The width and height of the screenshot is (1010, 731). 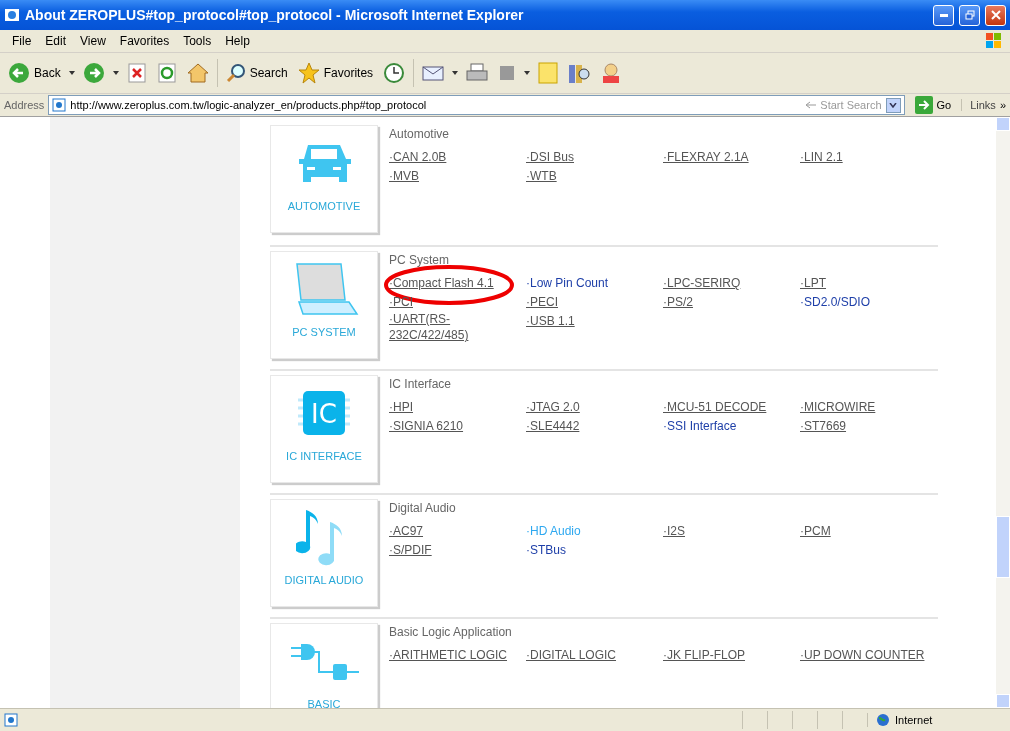 I want to click on refresh-icon, so click(x=166, y=73).